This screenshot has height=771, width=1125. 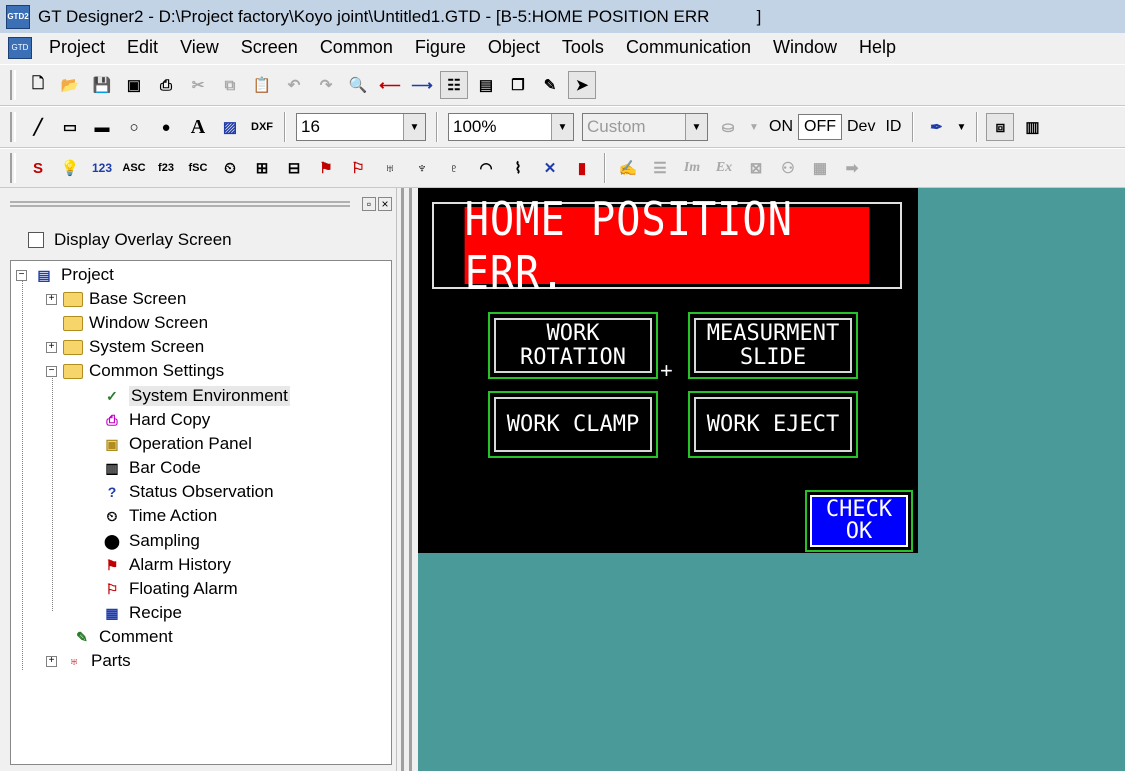 What do you see at coordinates (38, 85) in the screenshot?
I see `new-file-icon: 🗋` at bounding box center [38, 85].